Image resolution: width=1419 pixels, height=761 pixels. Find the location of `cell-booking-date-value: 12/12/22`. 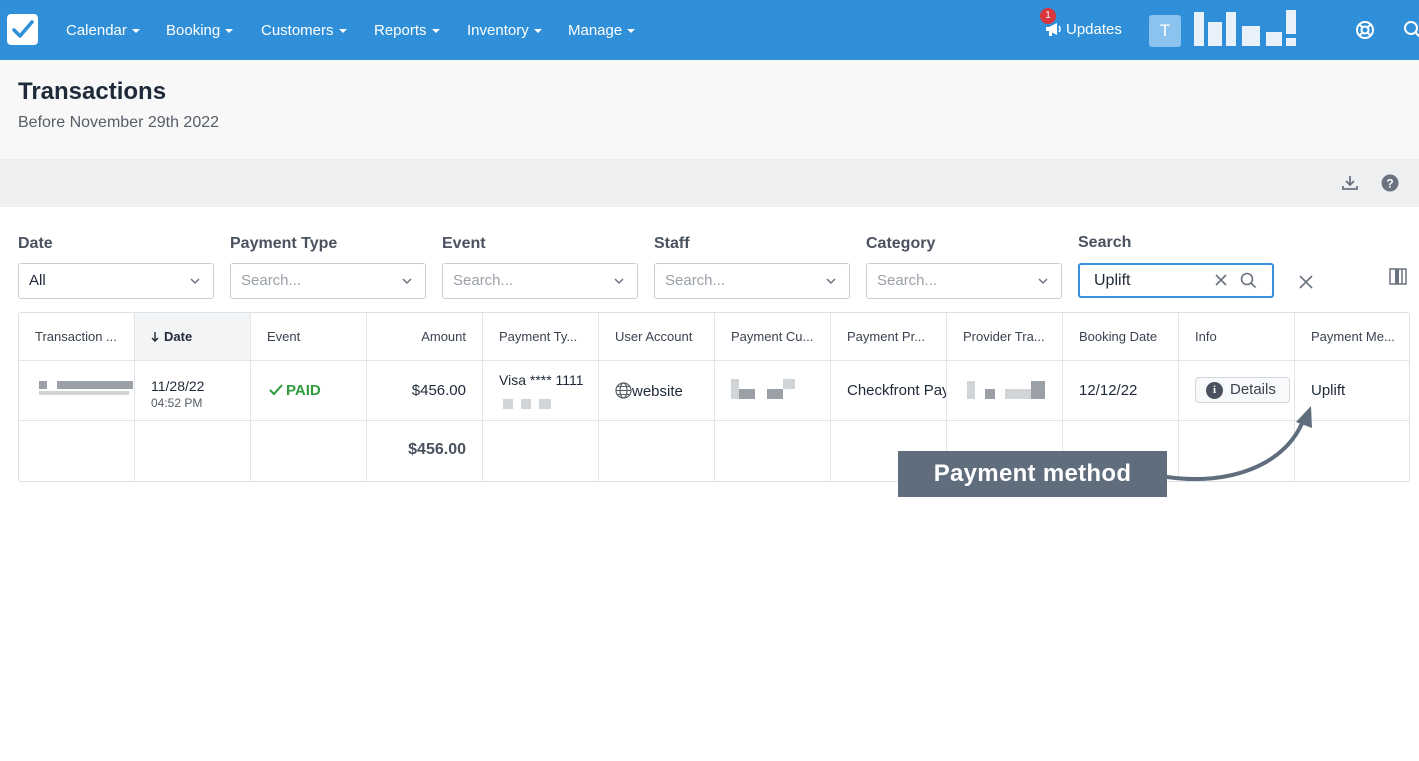

cell-booking-date-value: 12/12/22 is located at coordinates (1108, 390).